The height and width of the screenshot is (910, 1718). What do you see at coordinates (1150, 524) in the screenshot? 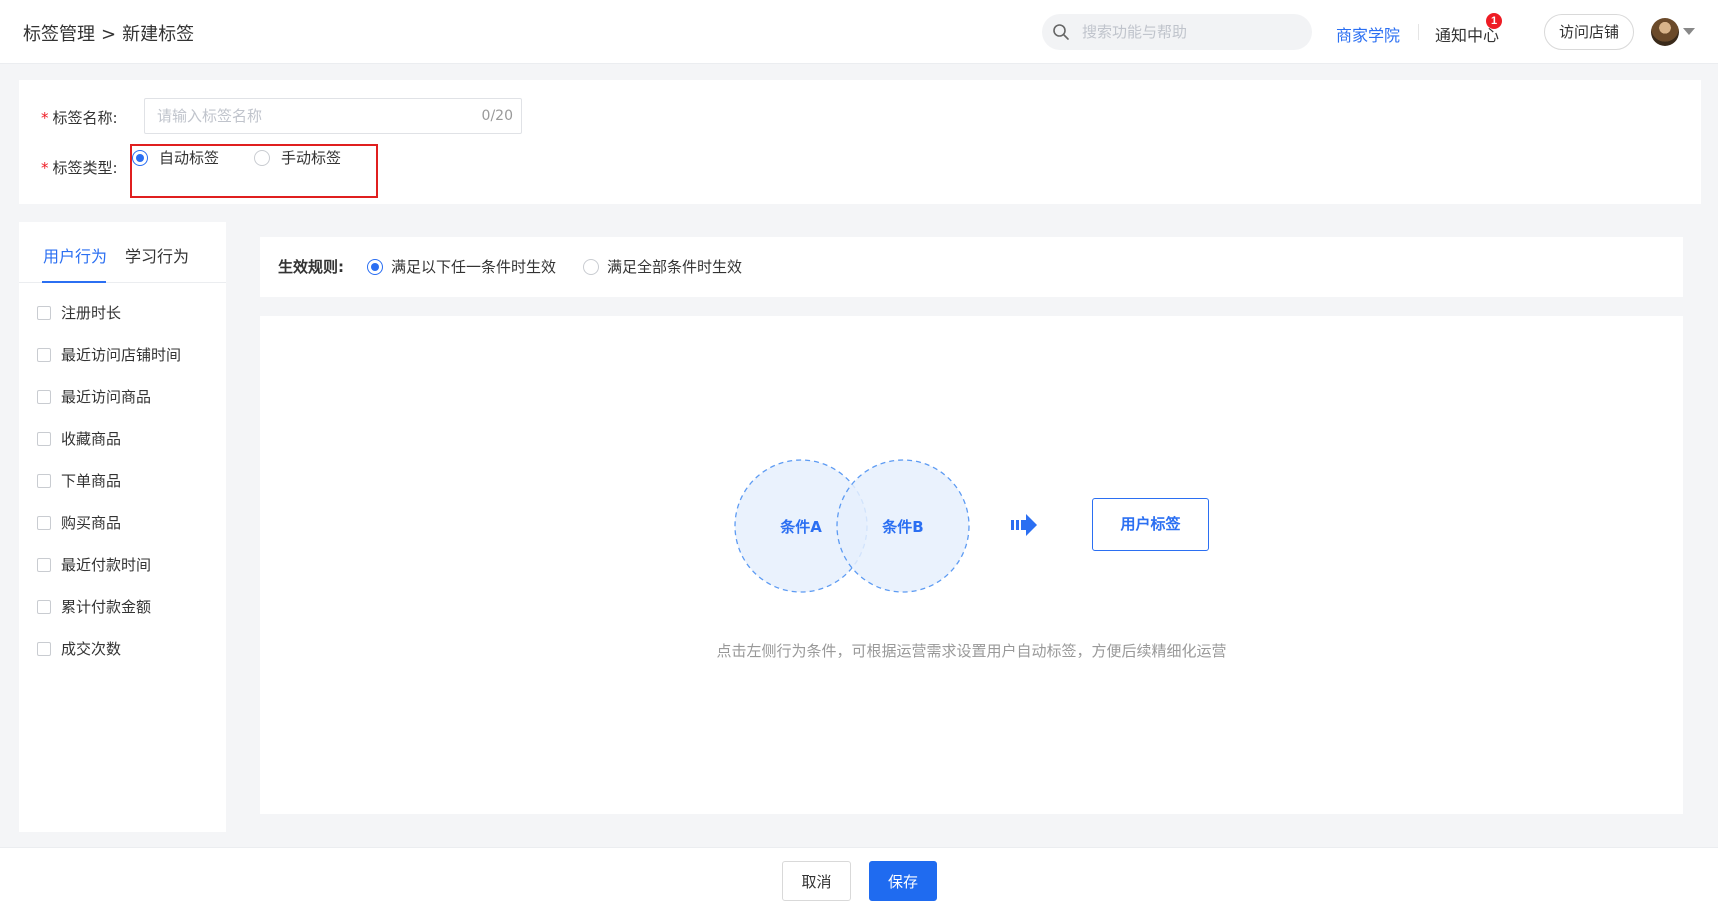
I see `user-tag-target-box: 用户标签` at bounding box center [1150, 524].